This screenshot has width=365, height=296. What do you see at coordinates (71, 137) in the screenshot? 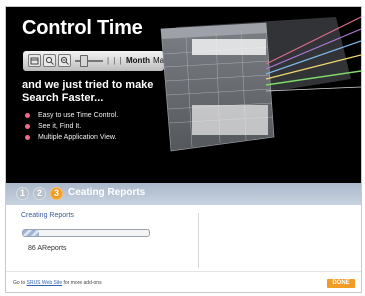
I see `feature-item: Multiple Application View.` at bounding box center [71, 137].